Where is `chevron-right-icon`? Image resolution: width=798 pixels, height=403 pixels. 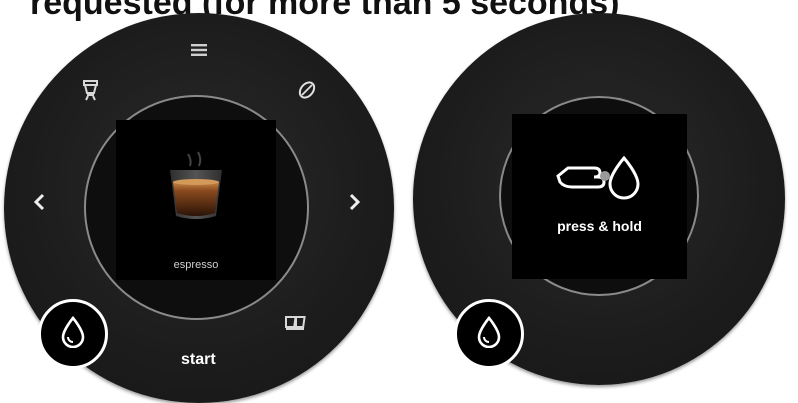 chevron-right-icon is located at coordinates (355, 202).